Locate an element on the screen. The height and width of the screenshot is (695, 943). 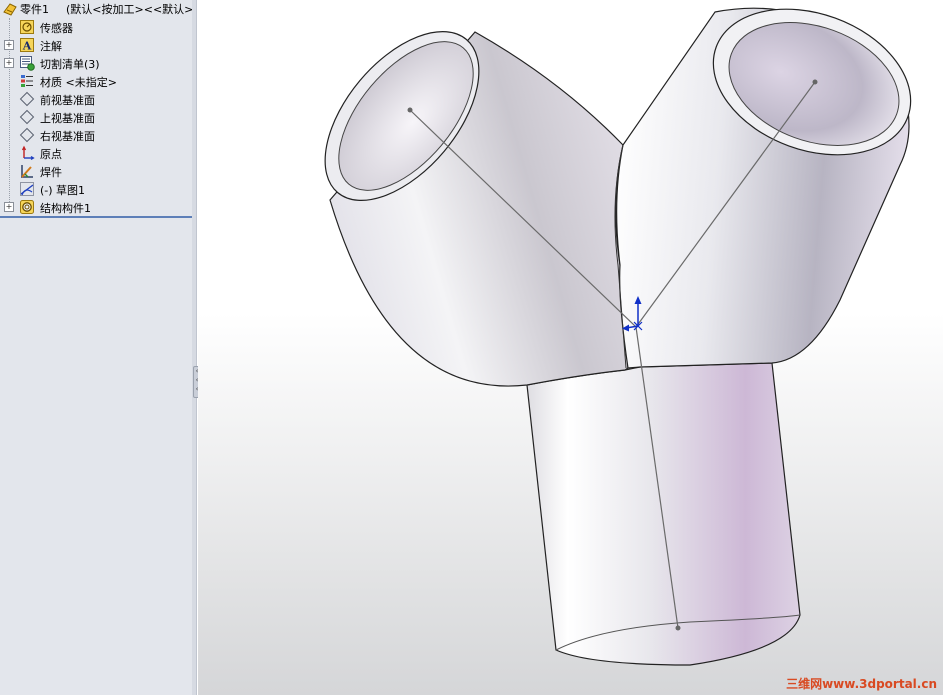
weldment-icon is located at coordinates (27, 171).